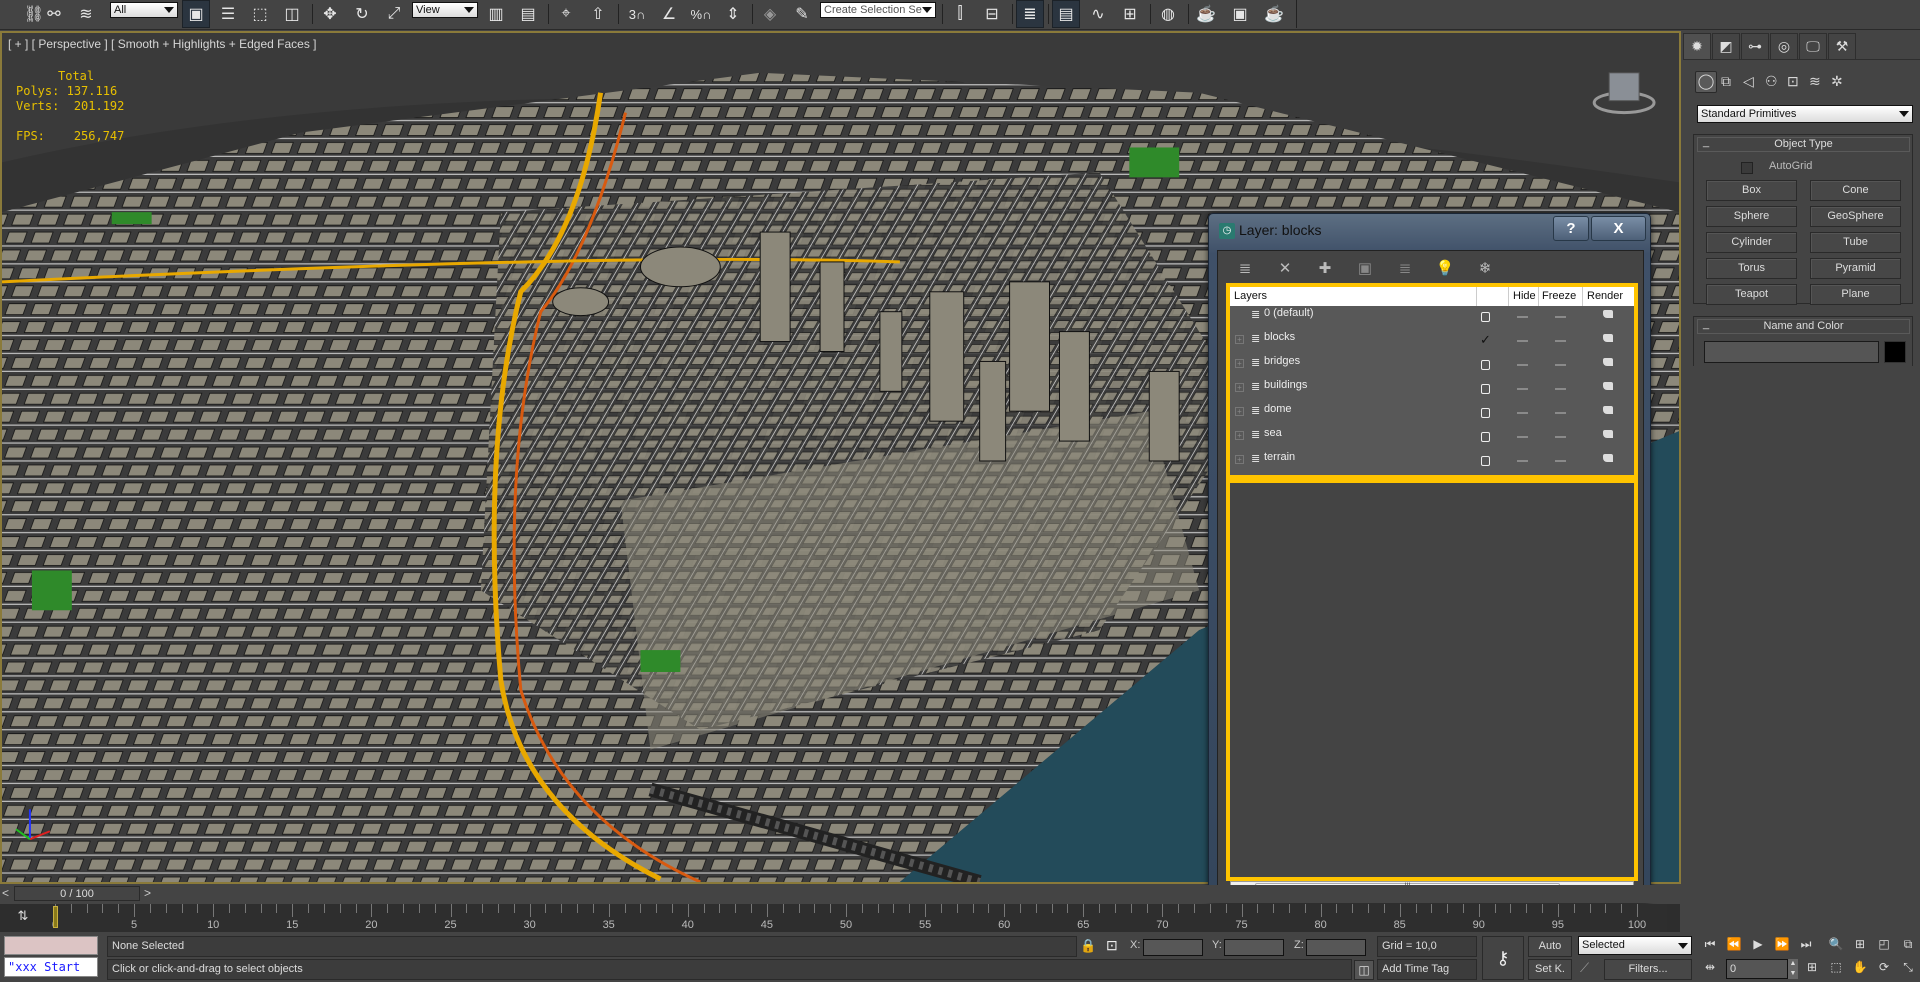  I want to click on move-icon: ✥, so click(330, 14).